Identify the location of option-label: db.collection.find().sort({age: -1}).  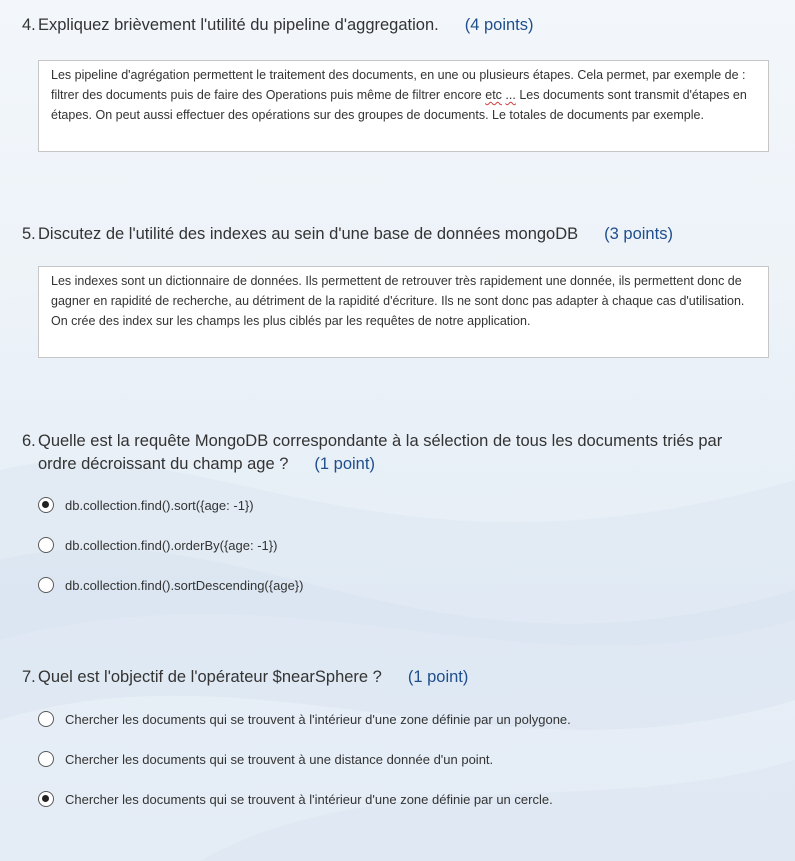
(159, 505).